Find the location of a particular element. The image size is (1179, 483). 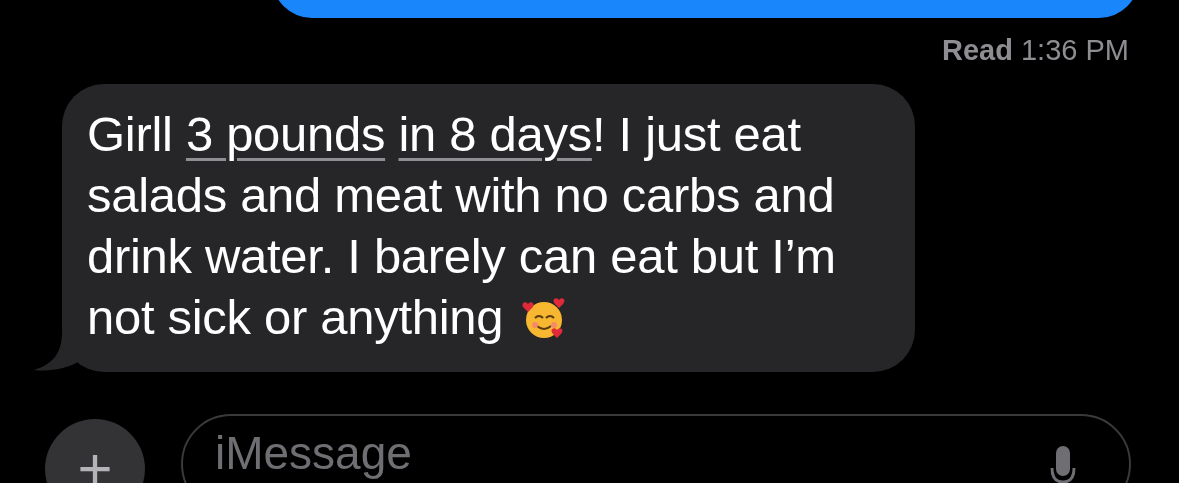

microphone-icon is located at coordinates (1063, 463).